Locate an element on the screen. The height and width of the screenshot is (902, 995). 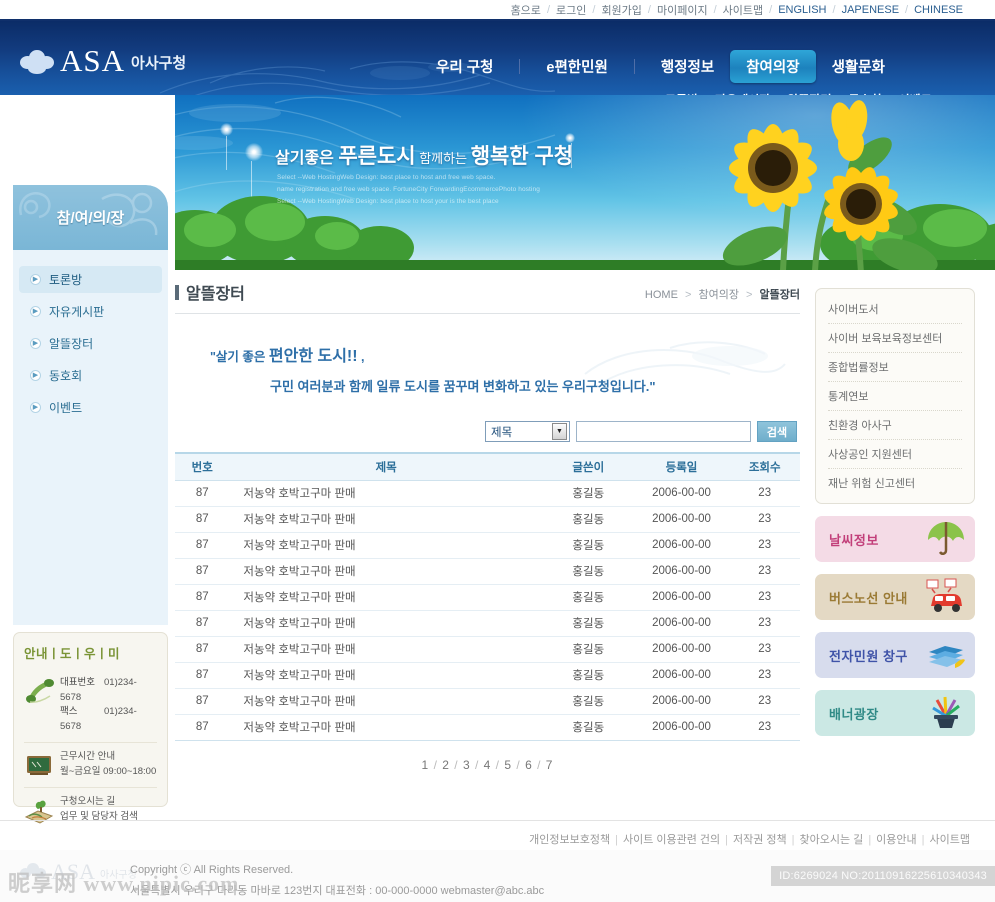
topbar-link-sitemap: 사이트맵 is located at coordinates (743, 10).